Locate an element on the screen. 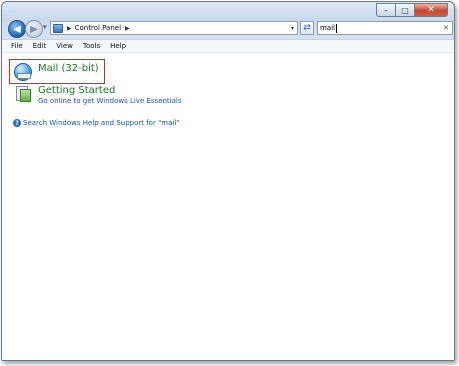 The height and width of the screenshot is (366, 459). breadcrumb-control-panel: Control Panel is located at coordinates (98, 28).